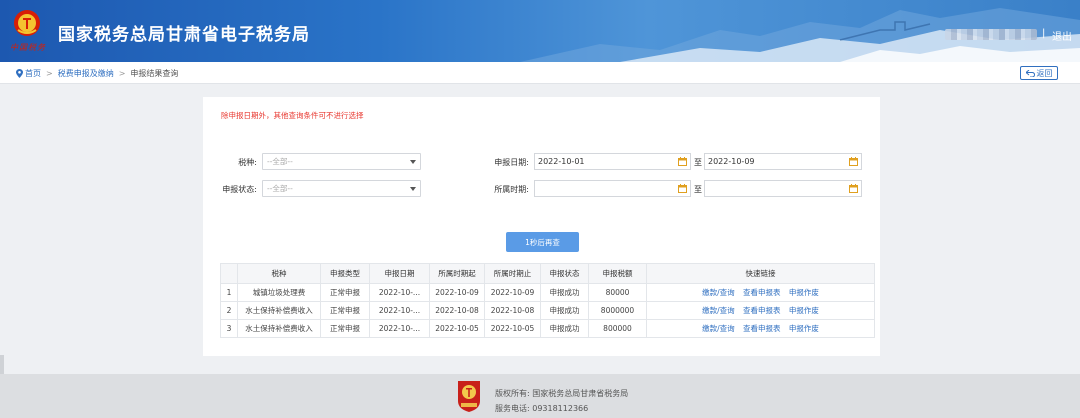 This screenshot has height=418, width=1080. What do you see at coordinates (1062, 35) in the screenshot?
I see `logout-link: 退出` at bounding box center [1062, 35].